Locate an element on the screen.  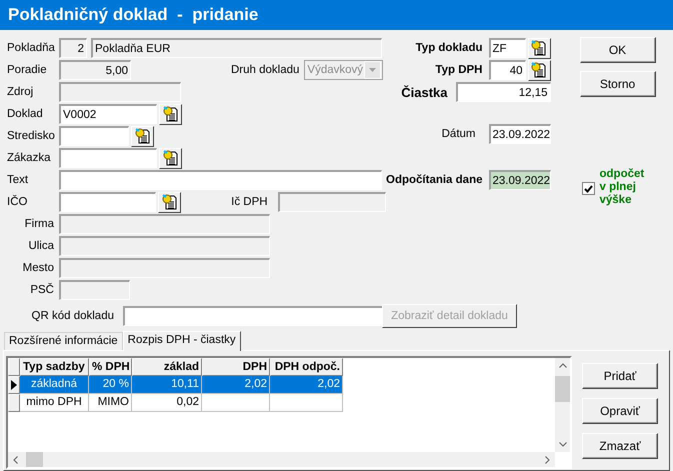
field-label: Typ dokladu is located at coordinates (449, 48).